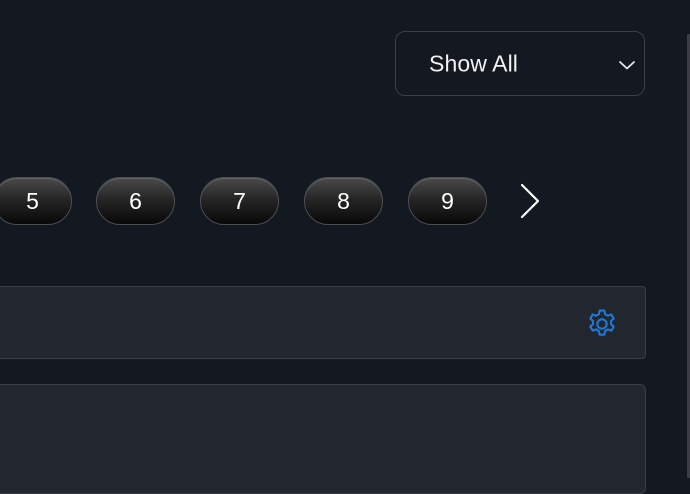  Describe the element at coordinates (627, 65) in the screenshot. I see `chevron-down-icon` at that location.